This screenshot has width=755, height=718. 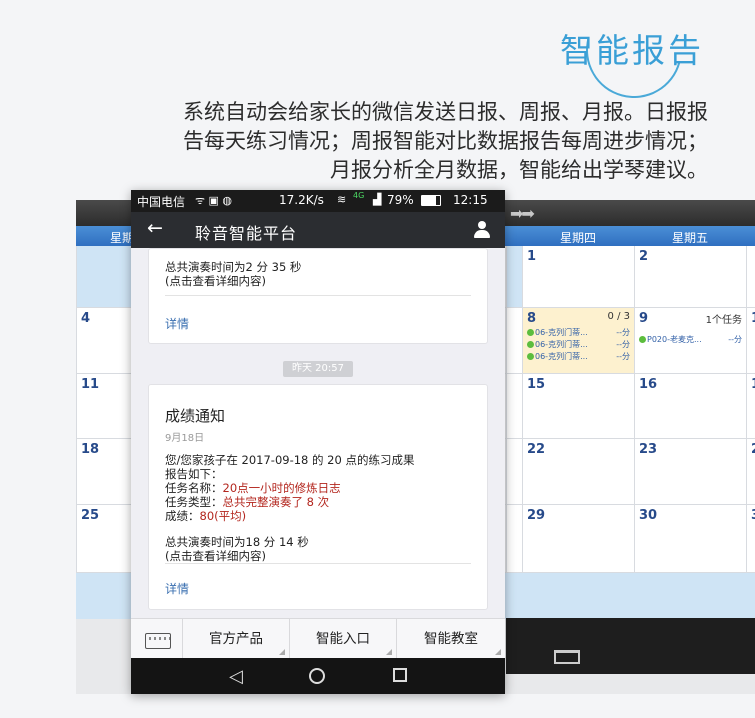 I want to click on task-name-line: 任务名称：20点一小时的修炼日志, so click(x=253, y=488).